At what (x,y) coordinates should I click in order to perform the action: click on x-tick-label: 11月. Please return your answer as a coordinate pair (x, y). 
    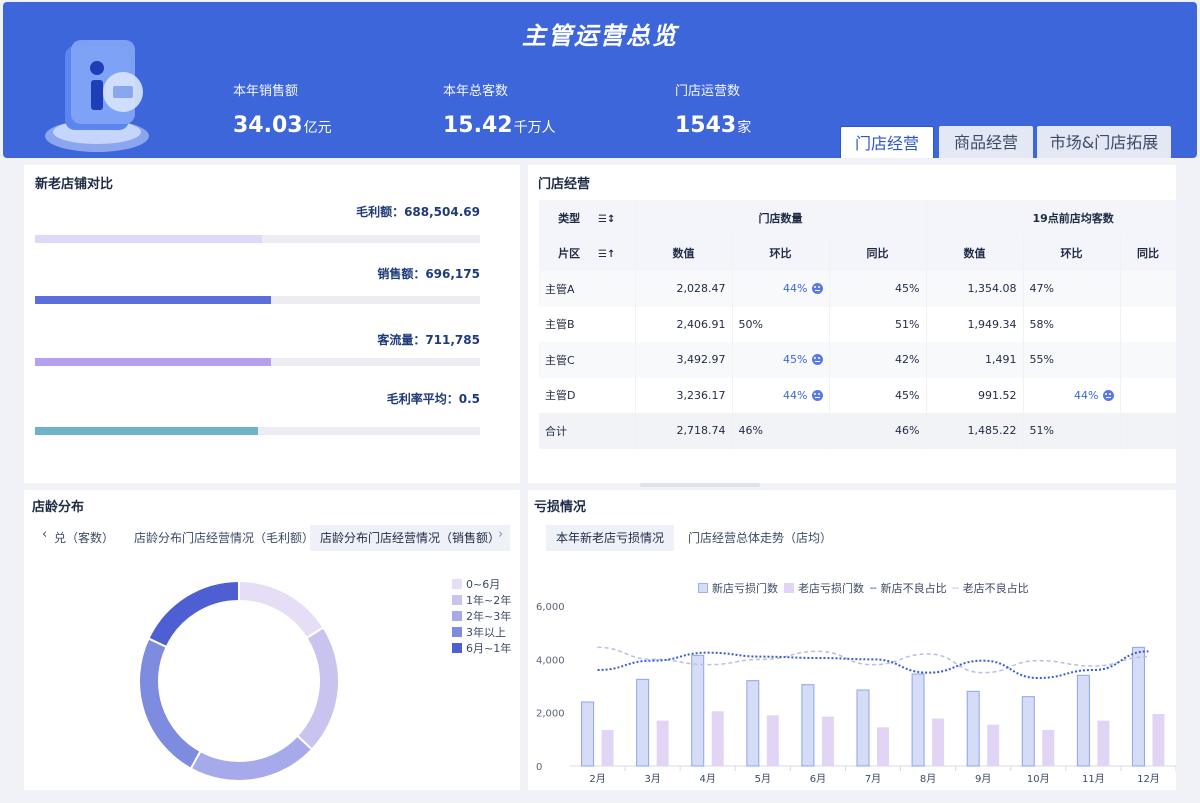
    Looking at the image, I should click on (1093, 779).